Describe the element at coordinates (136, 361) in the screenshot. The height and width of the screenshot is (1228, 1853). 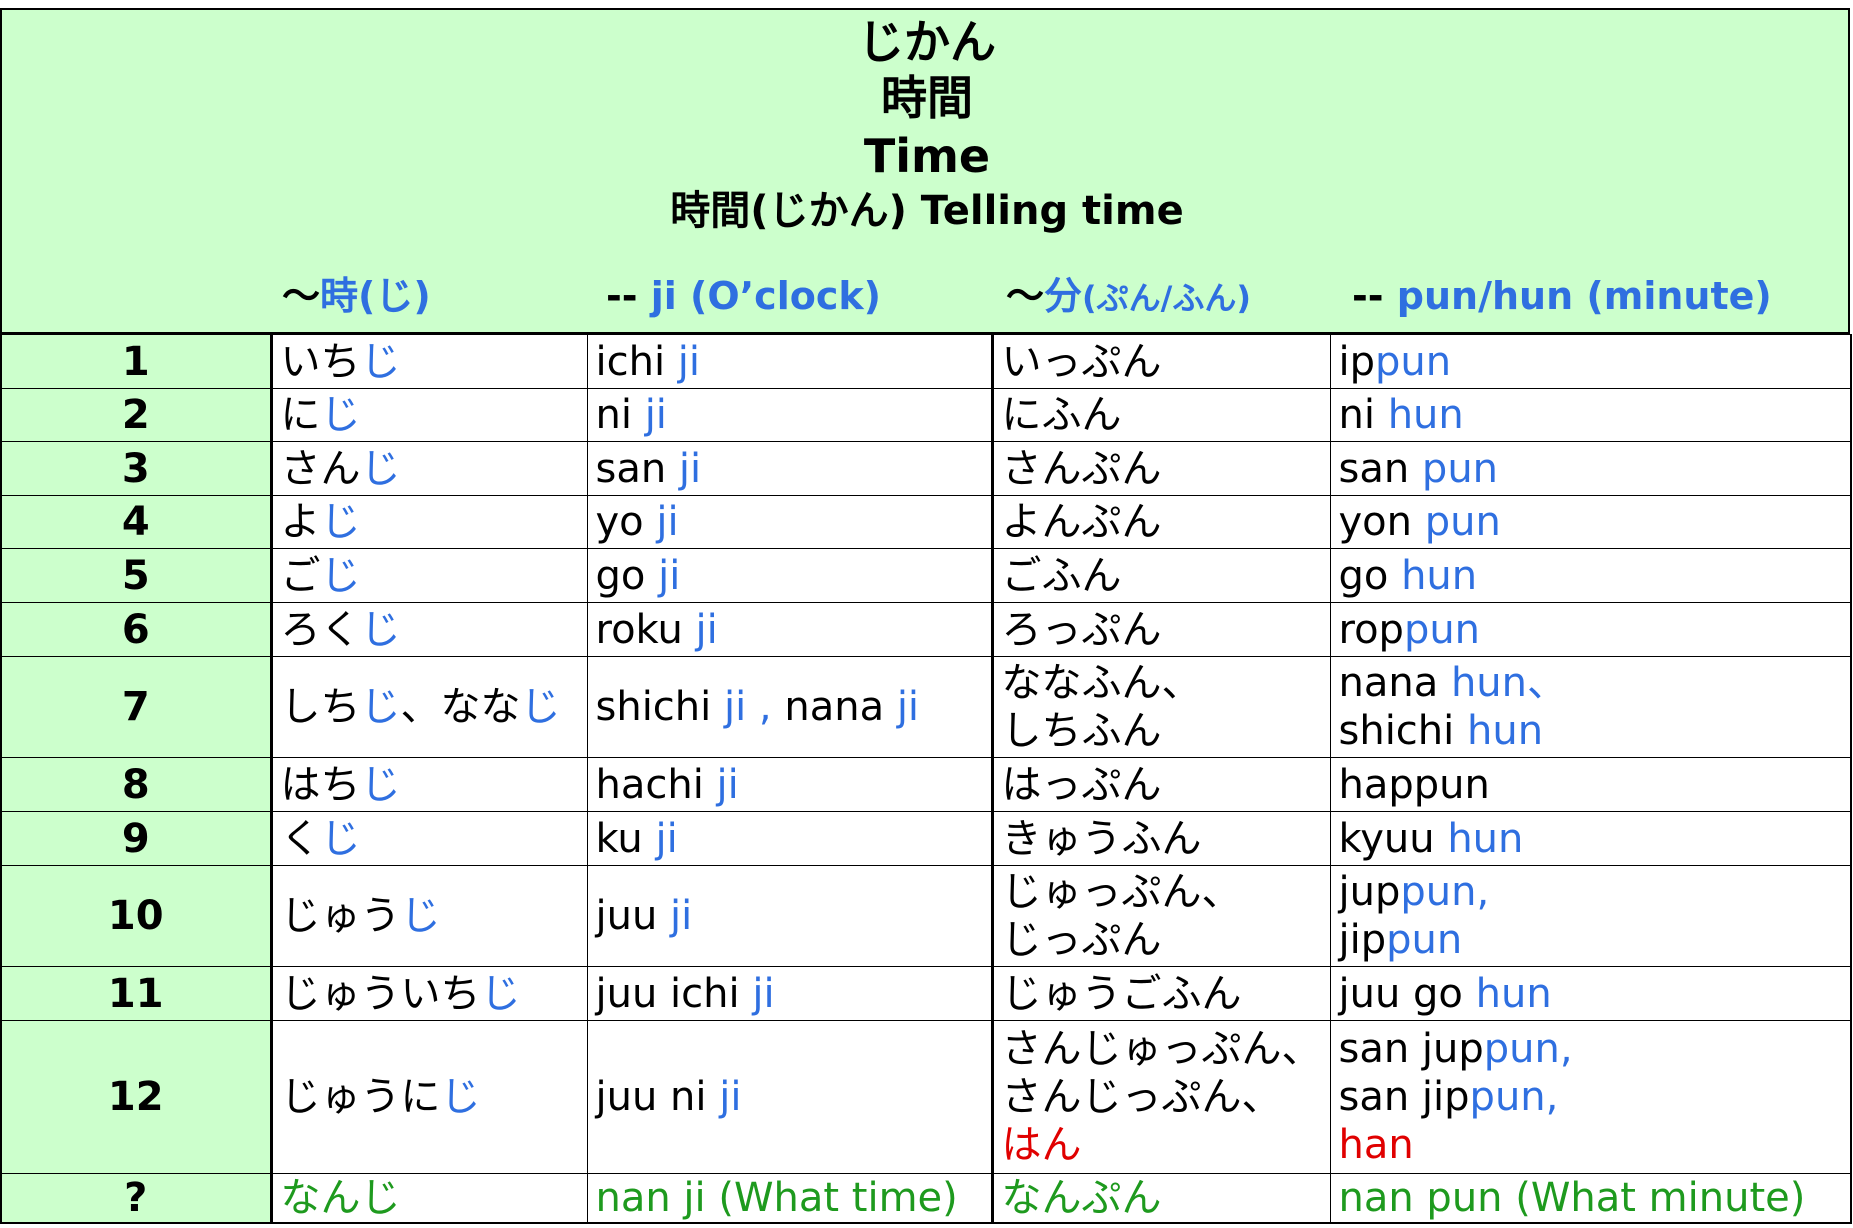
I see `row-number: 1` at that location.